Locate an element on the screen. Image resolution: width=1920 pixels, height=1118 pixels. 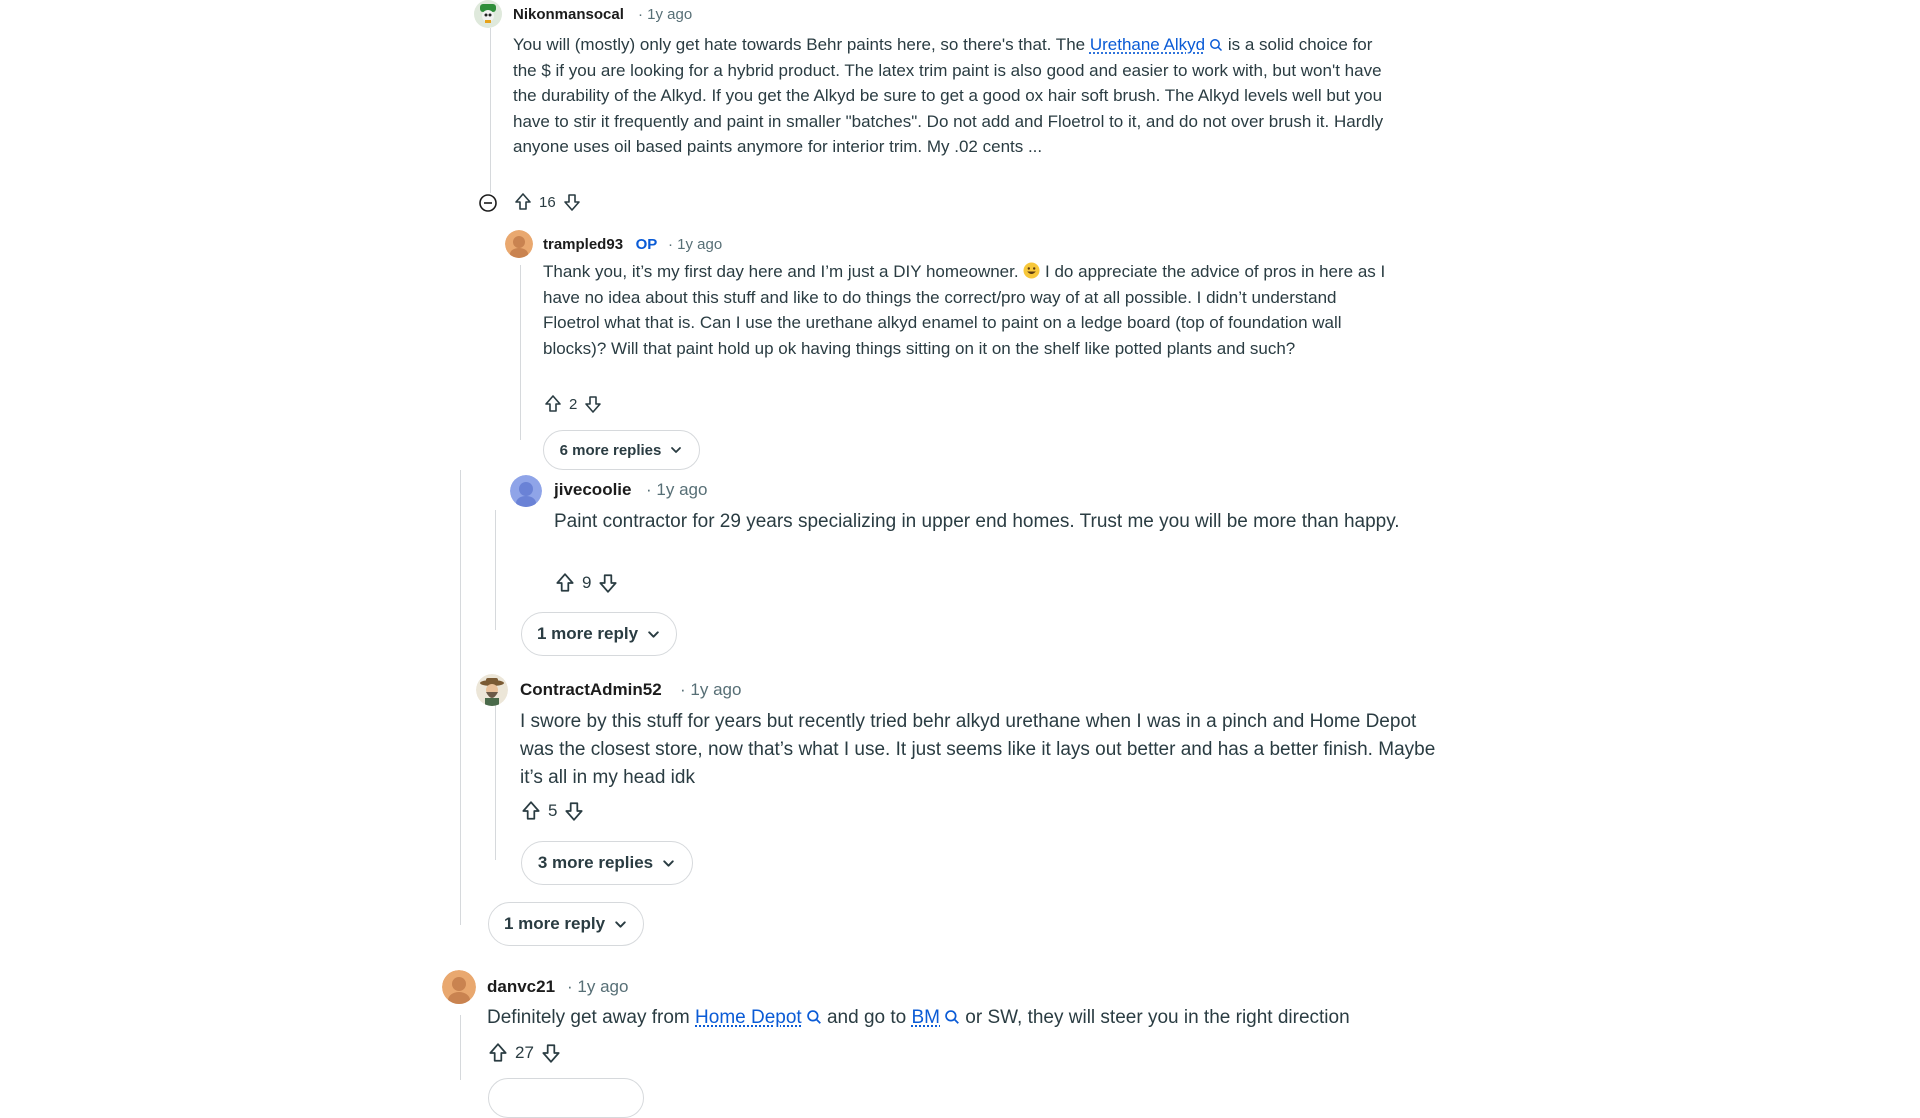
link-text: Urethane Alkyd is located at coordinates (1147, 44).